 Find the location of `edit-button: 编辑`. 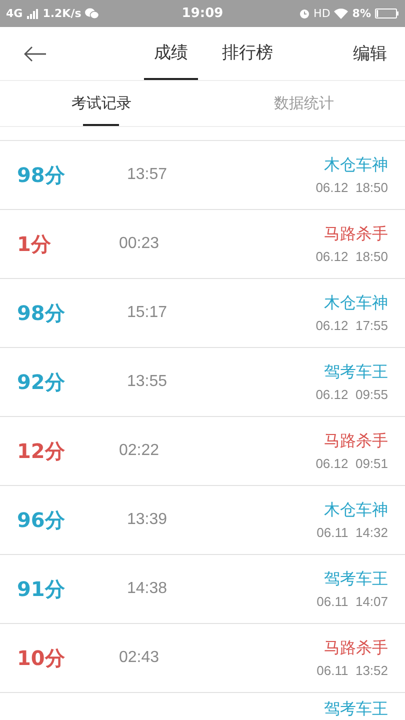

edit-button: 编辑 is located at coordinates (370, 53).